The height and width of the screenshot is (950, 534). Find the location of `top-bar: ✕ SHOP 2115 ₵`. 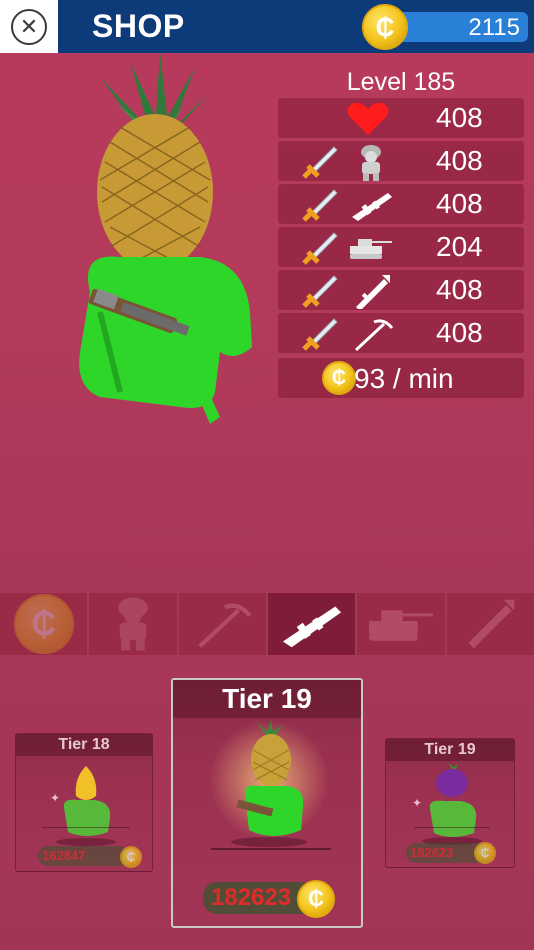

top-bar: ✕ SHOP 2115 ₵ is located at coordinates (267, 26).